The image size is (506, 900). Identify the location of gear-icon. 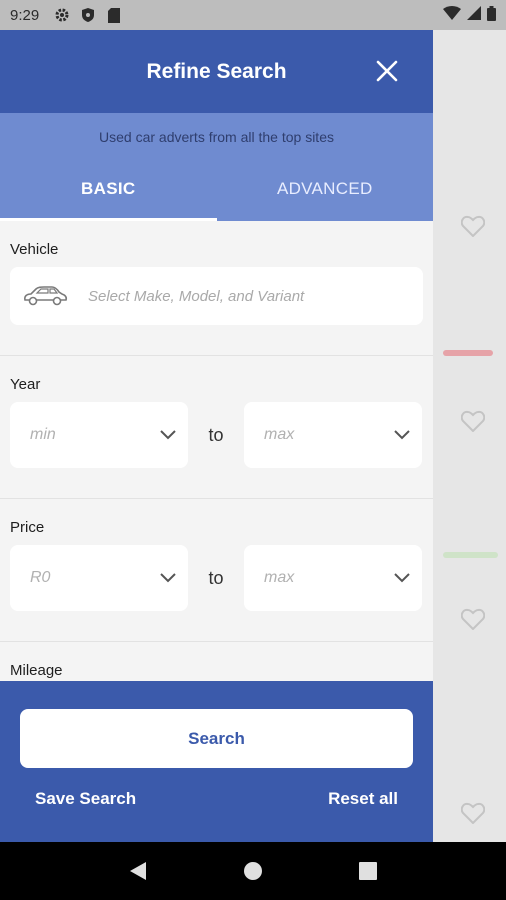
(62, 15).